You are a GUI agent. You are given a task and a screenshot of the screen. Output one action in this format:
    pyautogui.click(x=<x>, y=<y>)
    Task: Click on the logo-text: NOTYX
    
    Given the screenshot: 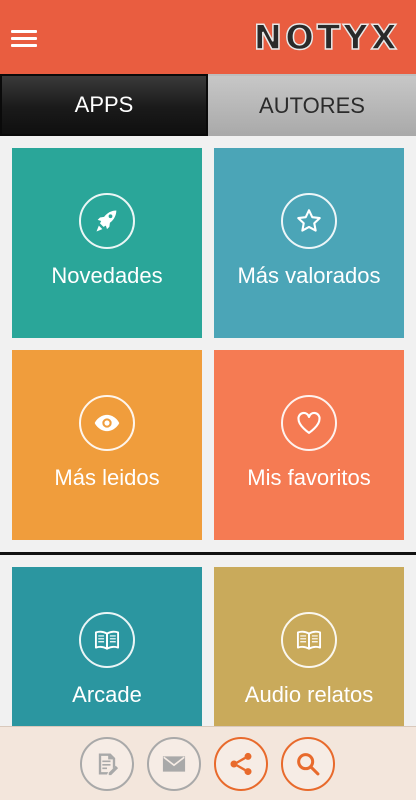 What is the action you would take?
    pyautogui.click(x=326, y=38)
    